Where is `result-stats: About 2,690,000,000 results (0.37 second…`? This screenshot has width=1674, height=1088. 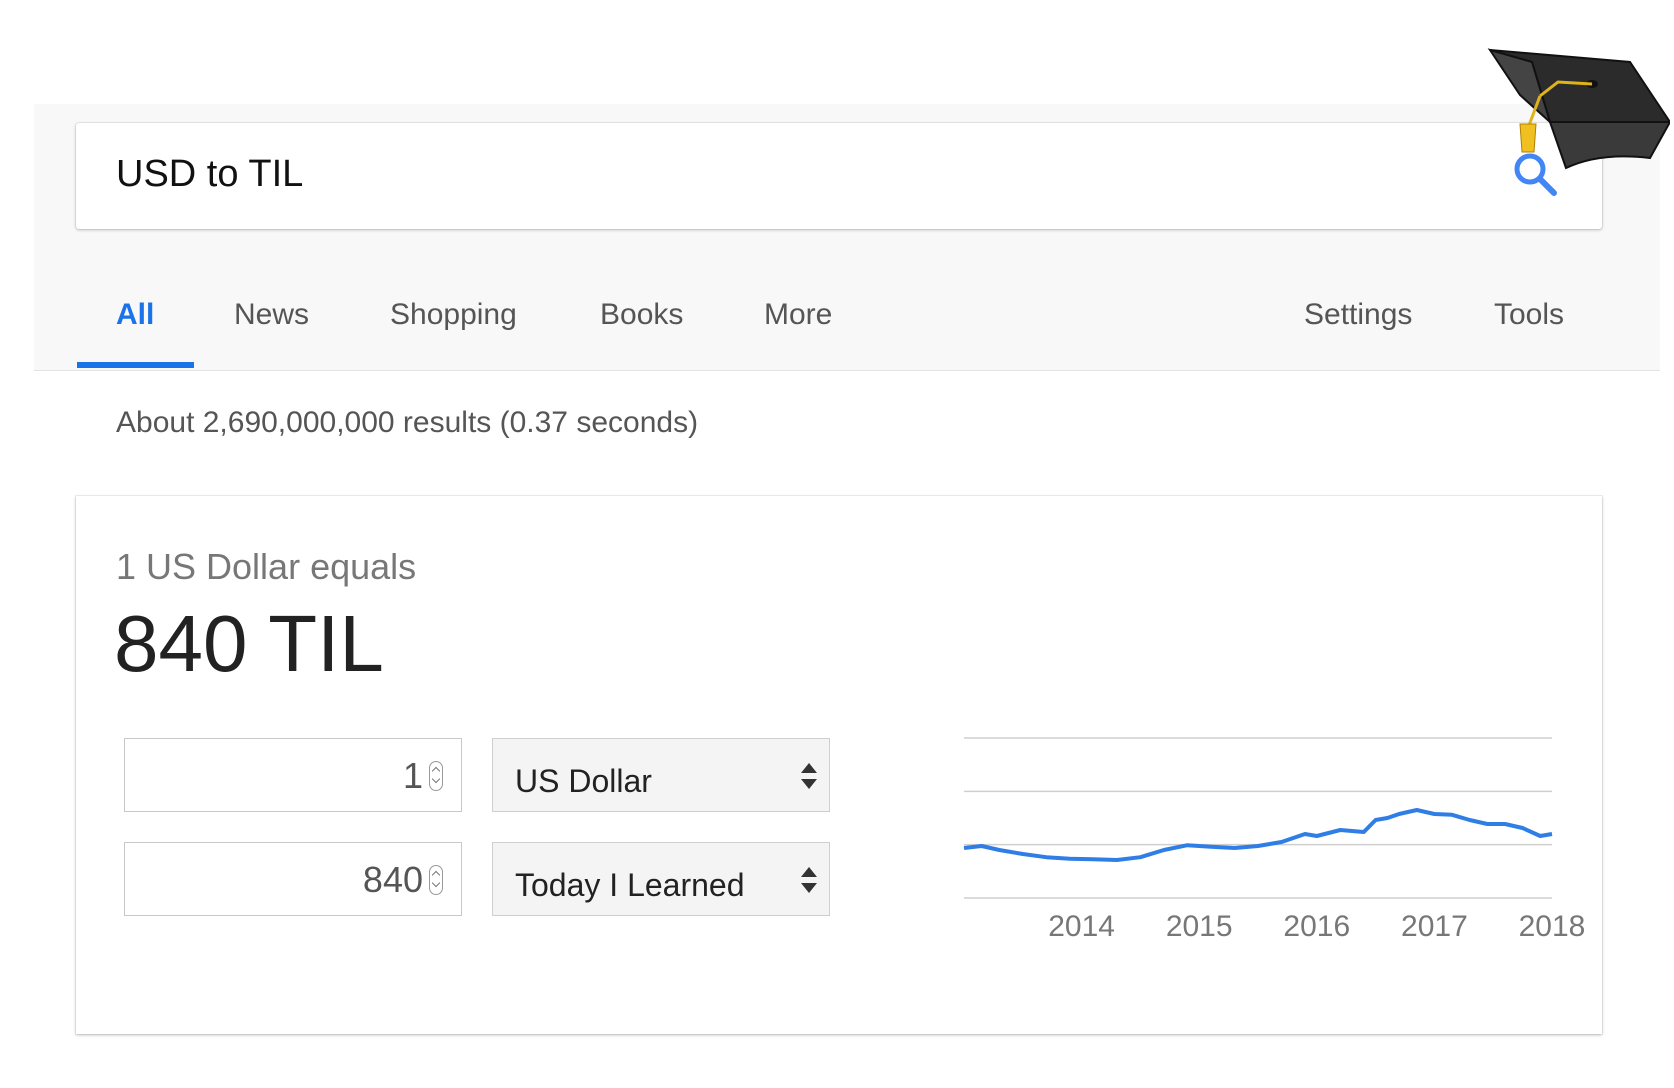
result-stats: About 2,690,000,000 results (0.37 second… is located at coordinates (407, 422).